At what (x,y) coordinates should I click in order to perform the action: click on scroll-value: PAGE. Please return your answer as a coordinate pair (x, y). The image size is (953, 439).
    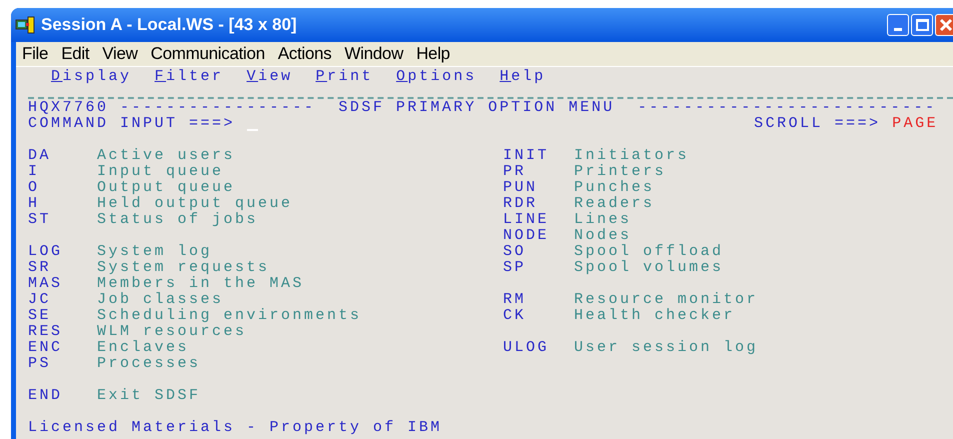
    Looking at the image, I should click on (915, 124).